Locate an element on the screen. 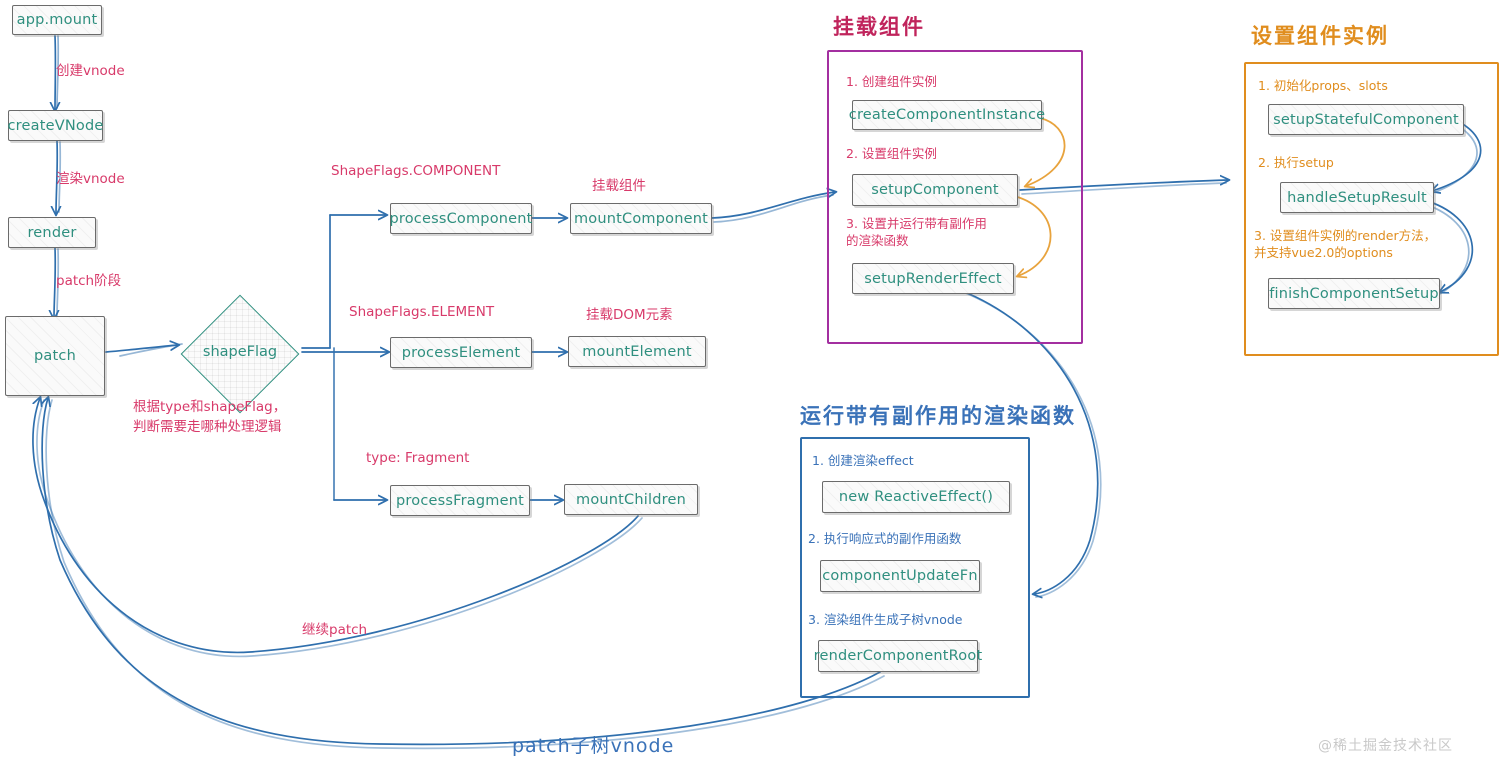  node-app-mount: app.mount is located at coordinates (57, 20).